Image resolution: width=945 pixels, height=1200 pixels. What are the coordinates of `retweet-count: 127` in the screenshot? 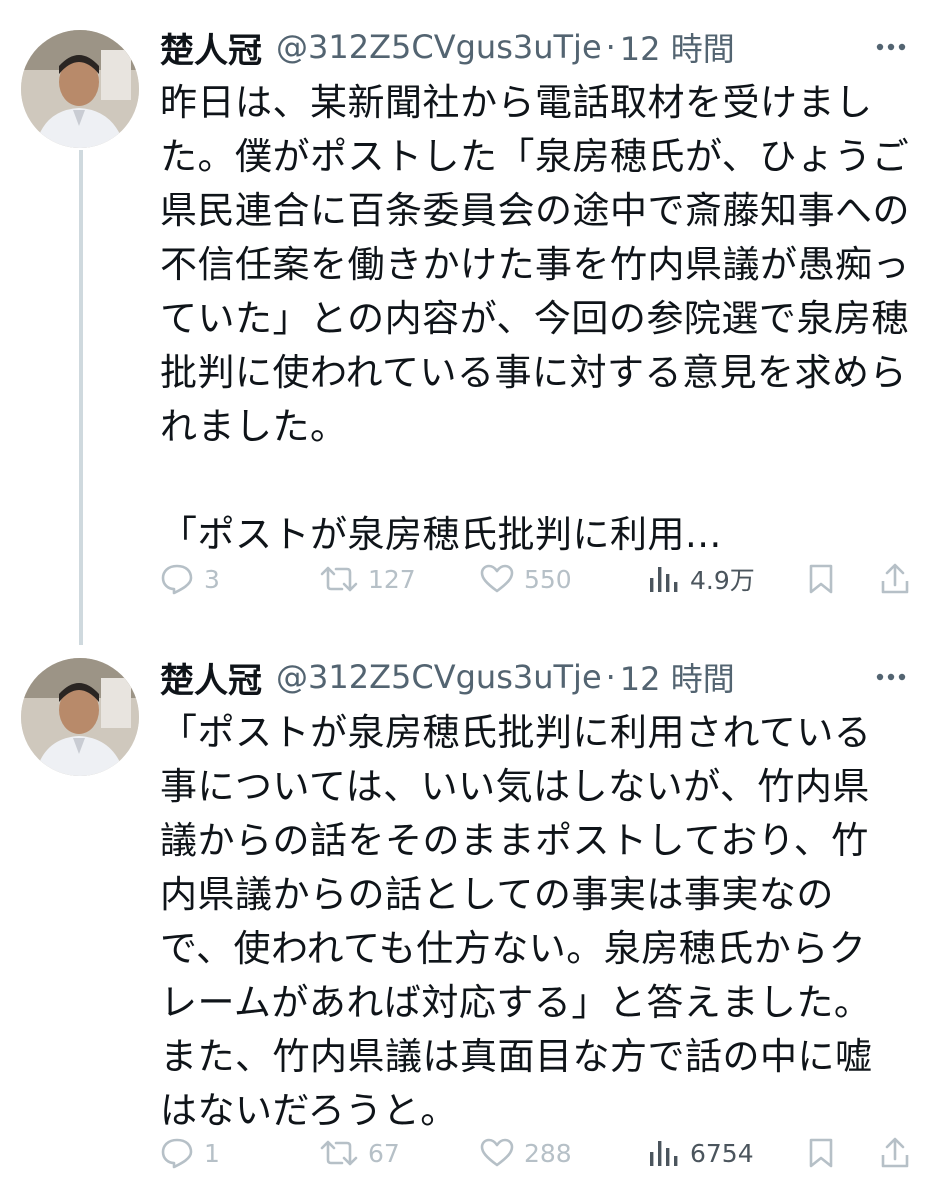 It's located at (392, 579).